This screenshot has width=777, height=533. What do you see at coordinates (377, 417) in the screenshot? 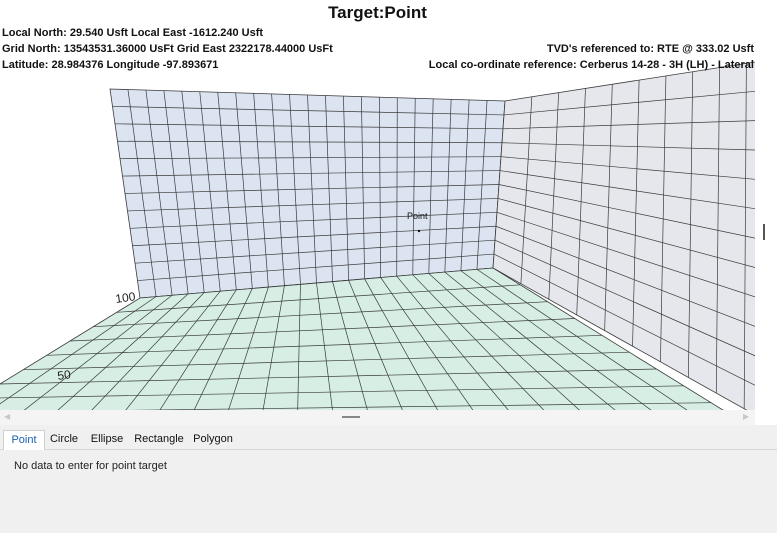
I see `horizontal-scrollbar: ◀ ▶` at bounding box center [377, 417].